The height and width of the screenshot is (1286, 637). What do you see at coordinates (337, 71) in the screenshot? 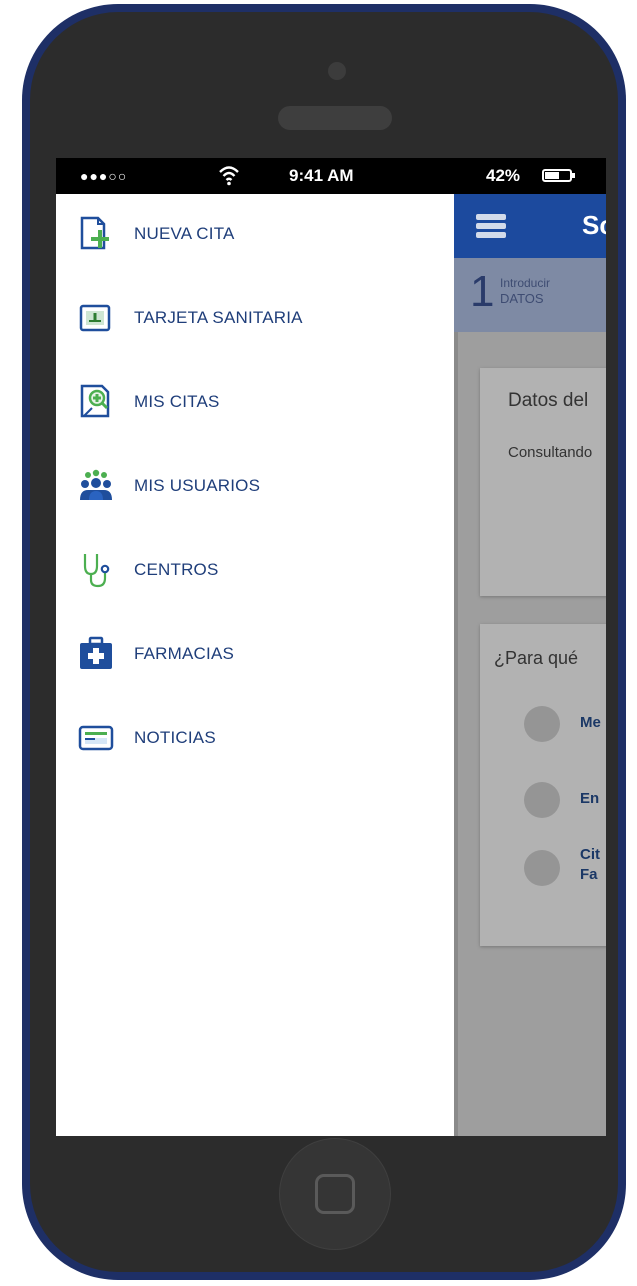
I see `front-camera` at bounding box center [337, 71].